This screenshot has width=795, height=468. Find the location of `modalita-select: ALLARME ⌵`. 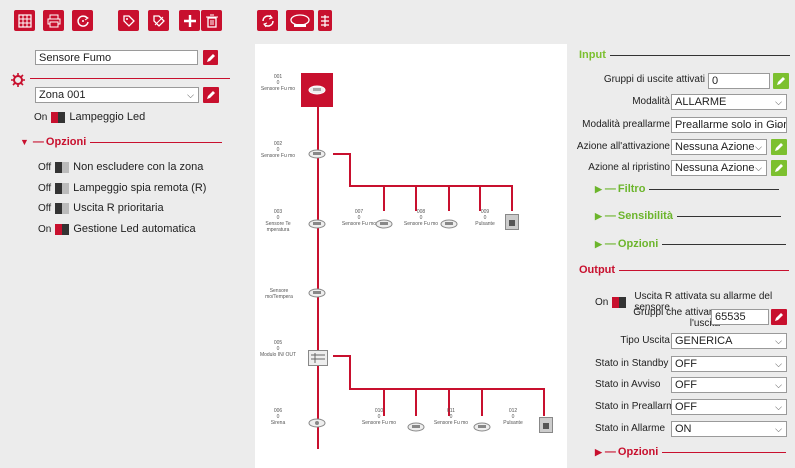

modalita-select: ALLARME ⌵ is located at coordinates (729, 102).